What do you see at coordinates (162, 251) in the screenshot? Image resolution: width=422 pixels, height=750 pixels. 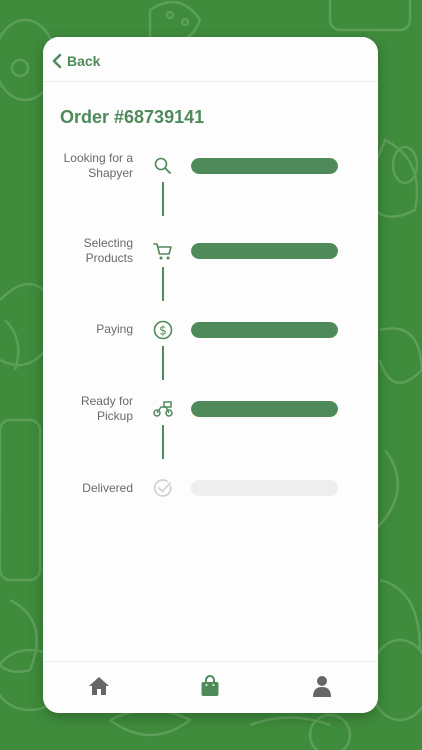 I see `cart-icon` at bounding box center [162, 251].